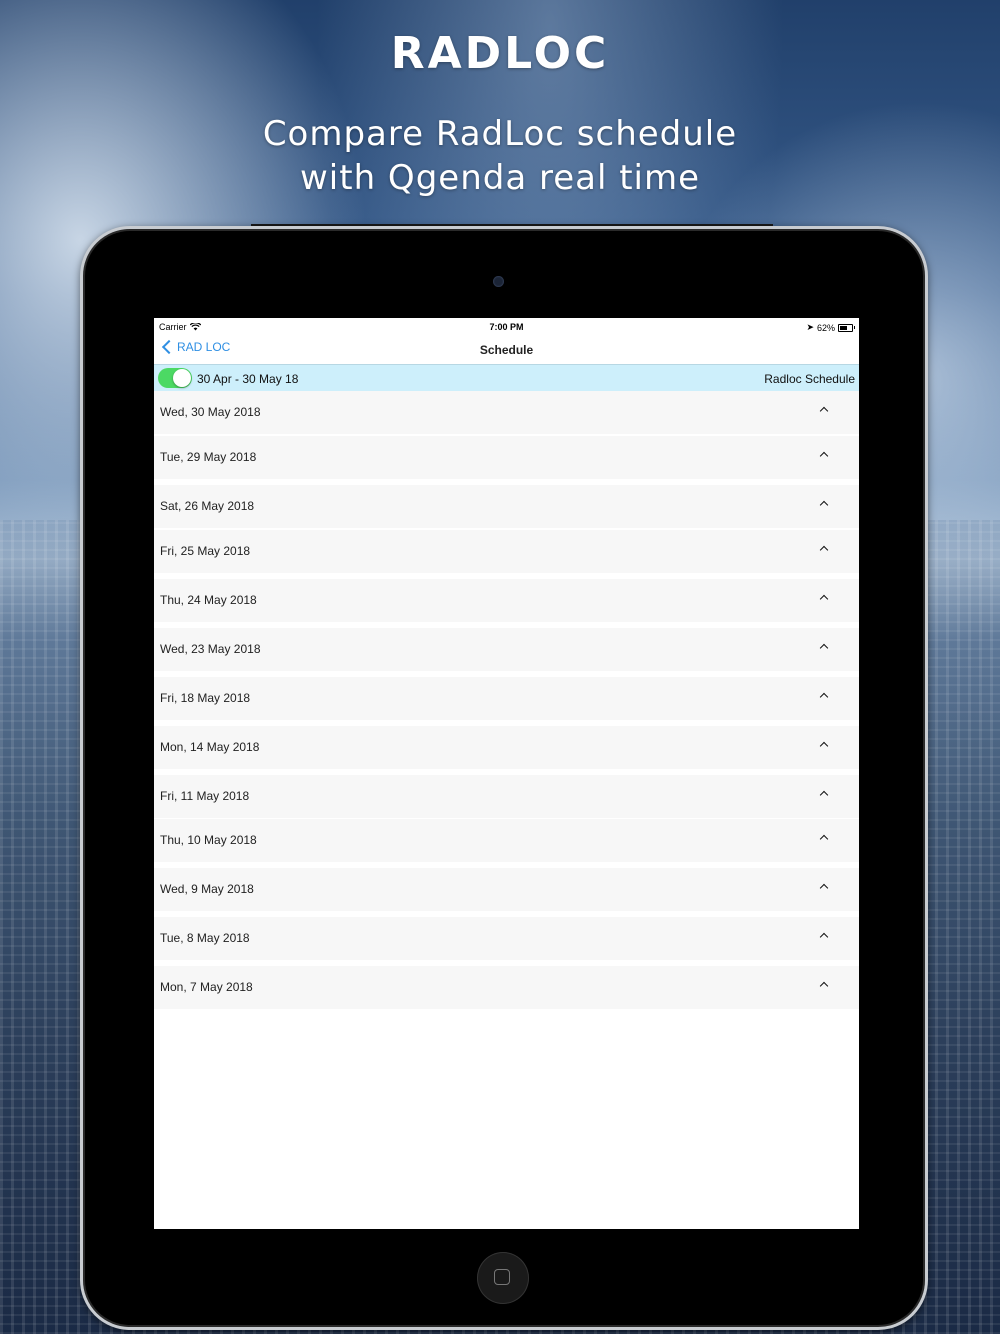 The image size is (1000, 1334). I want to click on schedule-row-date: Thu, 10 May 2018, so click(208, 840).